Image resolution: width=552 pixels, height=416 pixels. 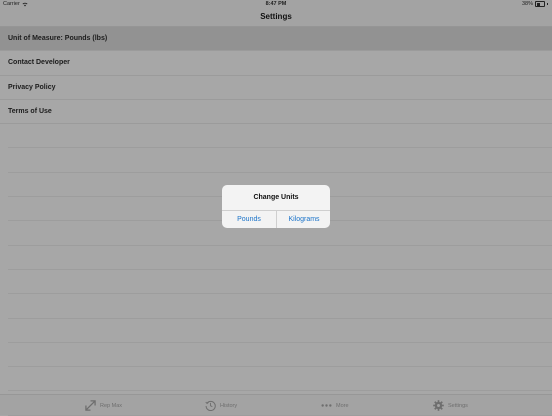 I want to click on tab-label: History, so click(x=229, y=405).